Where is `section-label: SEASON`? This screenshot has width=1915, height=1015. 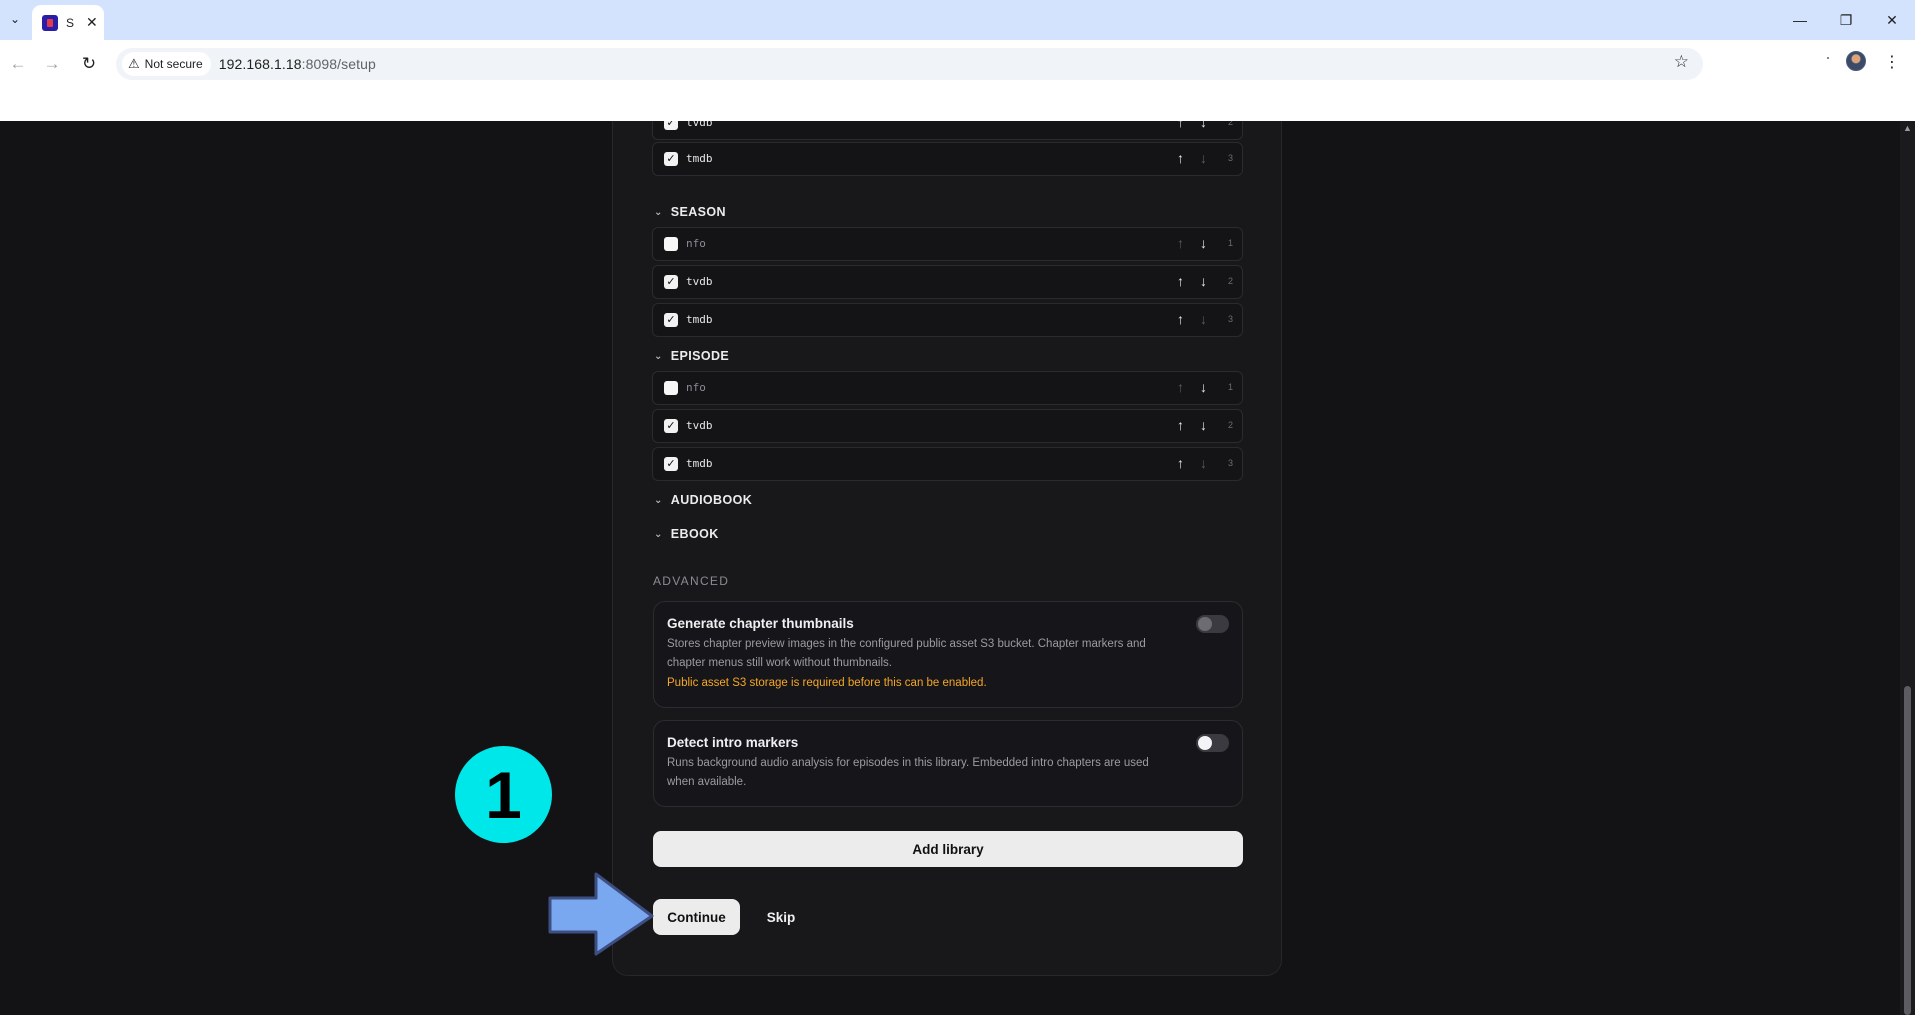
section-label: SEASON is located at coordinates (698, 212).